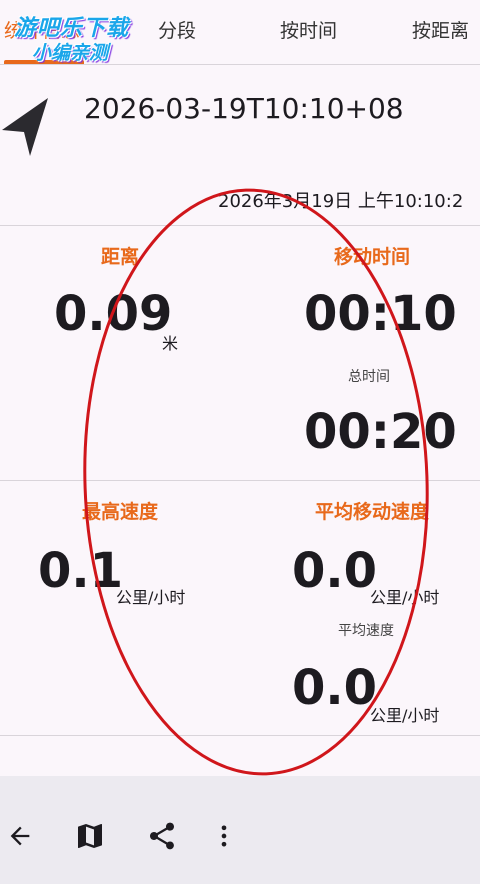 This screenshot has width=480, height=884. I want to click on moving-time-value: 00:10, so click(380, 314).